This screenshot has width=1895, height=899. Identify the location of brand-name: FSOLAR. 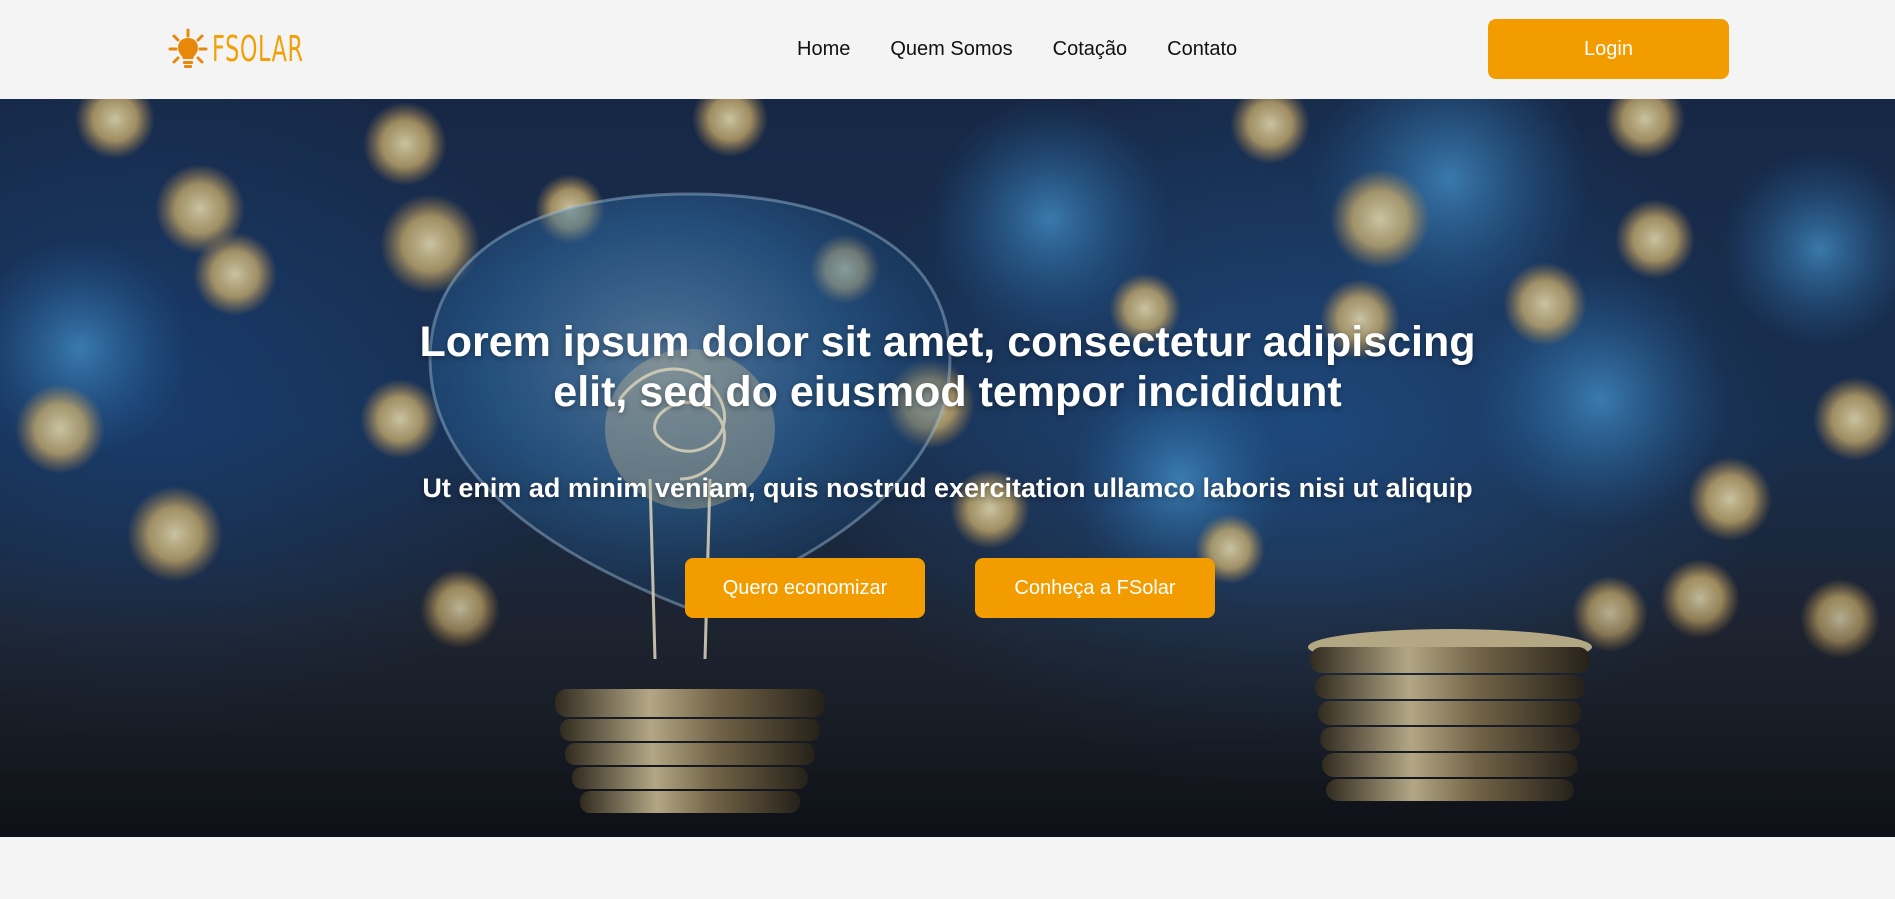
(258, 49).